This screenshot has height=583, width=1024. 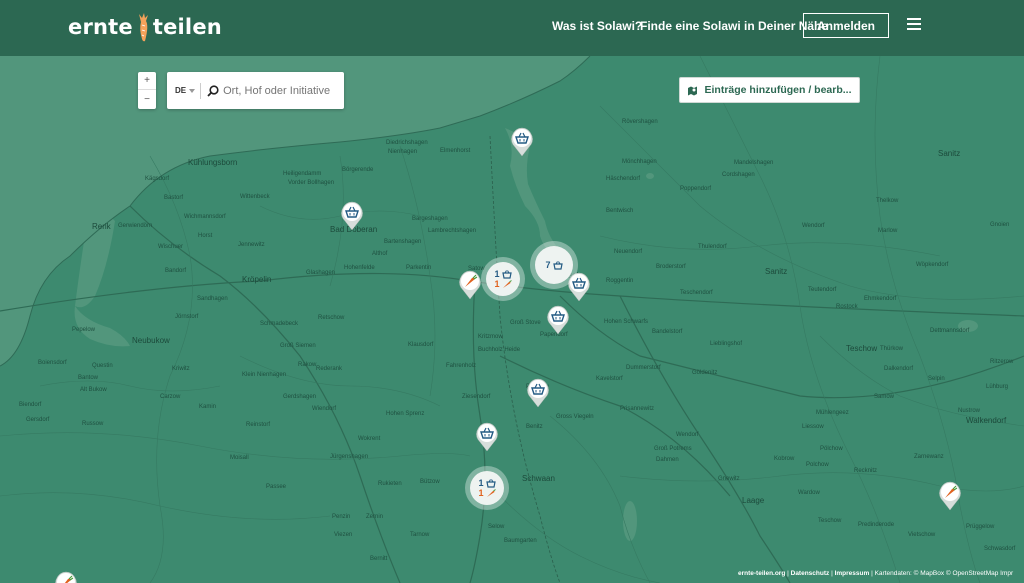 I want to click on search-box: DE, so click(x=255, y=90).